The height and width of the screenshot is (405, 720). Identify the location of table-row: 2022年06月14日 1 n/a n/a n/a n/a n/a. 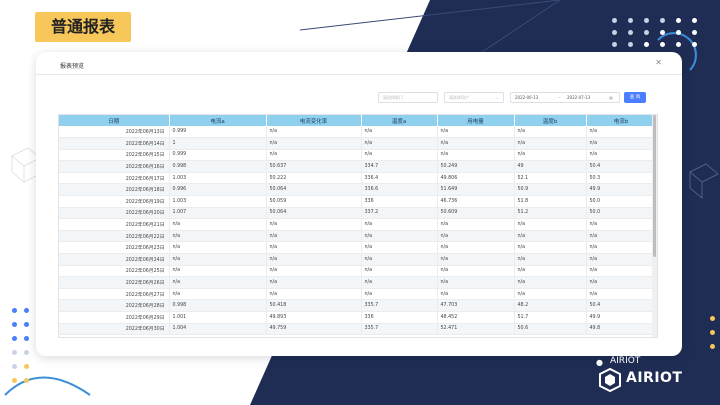
(358, 143).